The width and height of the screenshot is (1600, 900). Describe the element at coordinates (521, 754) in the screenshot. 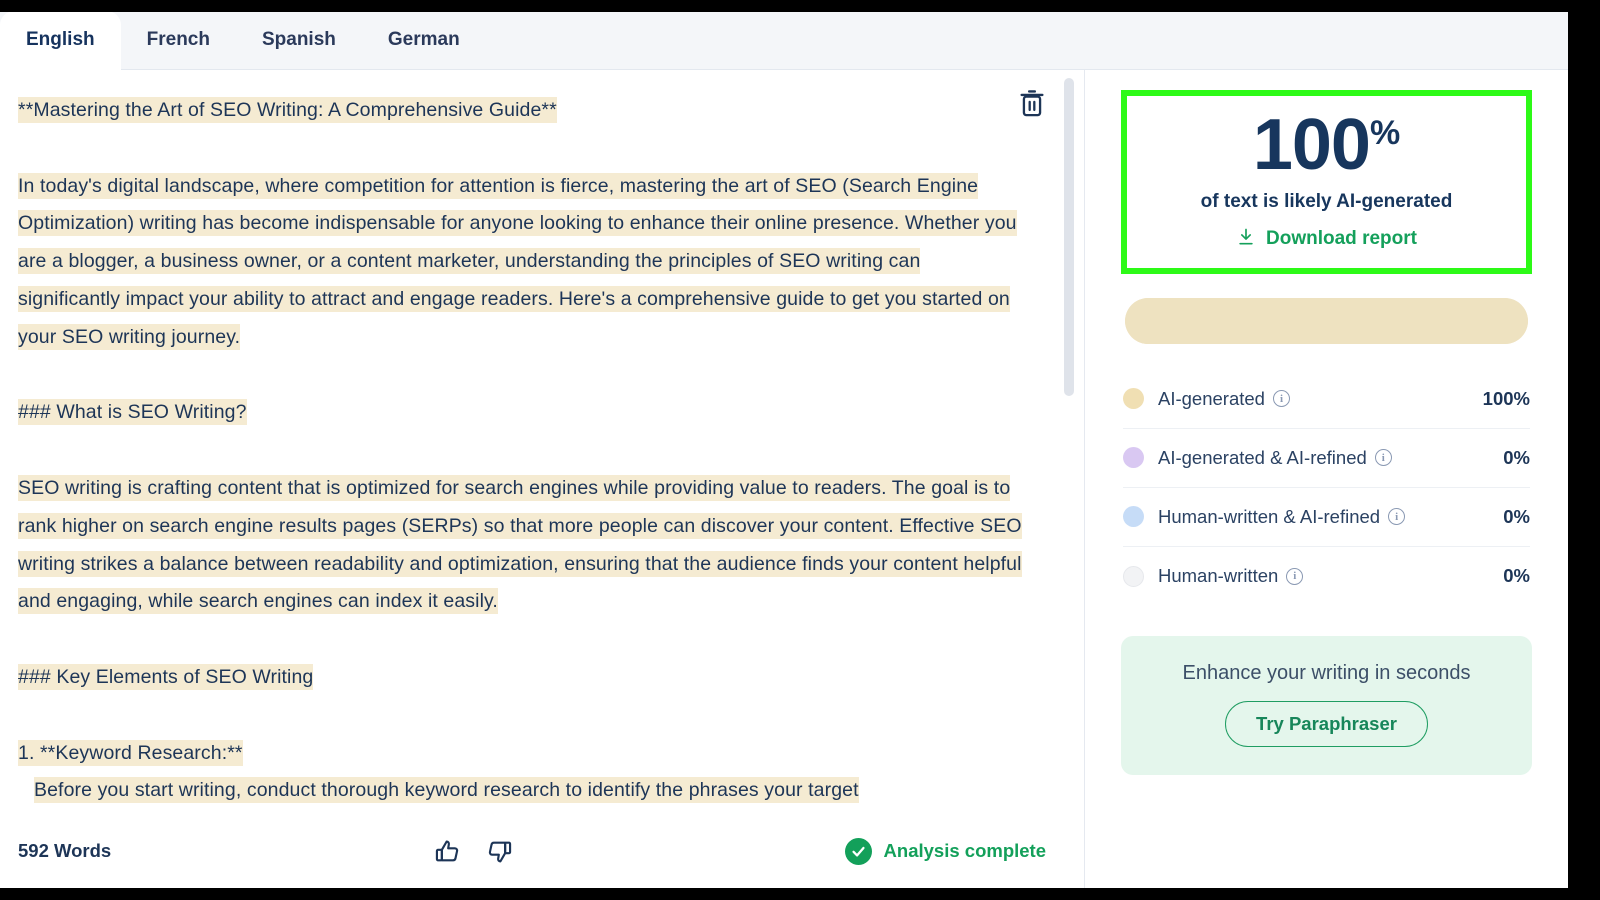

I see `doc-line: 1. **Keyword Research:**` at that location.